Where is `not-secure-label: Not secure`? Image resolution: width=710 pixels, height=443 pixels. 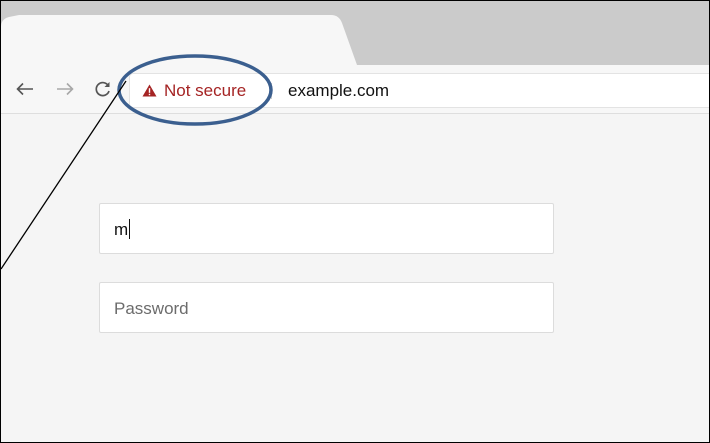
not-secure-label: Not secure is located at coordinates (205, 90).